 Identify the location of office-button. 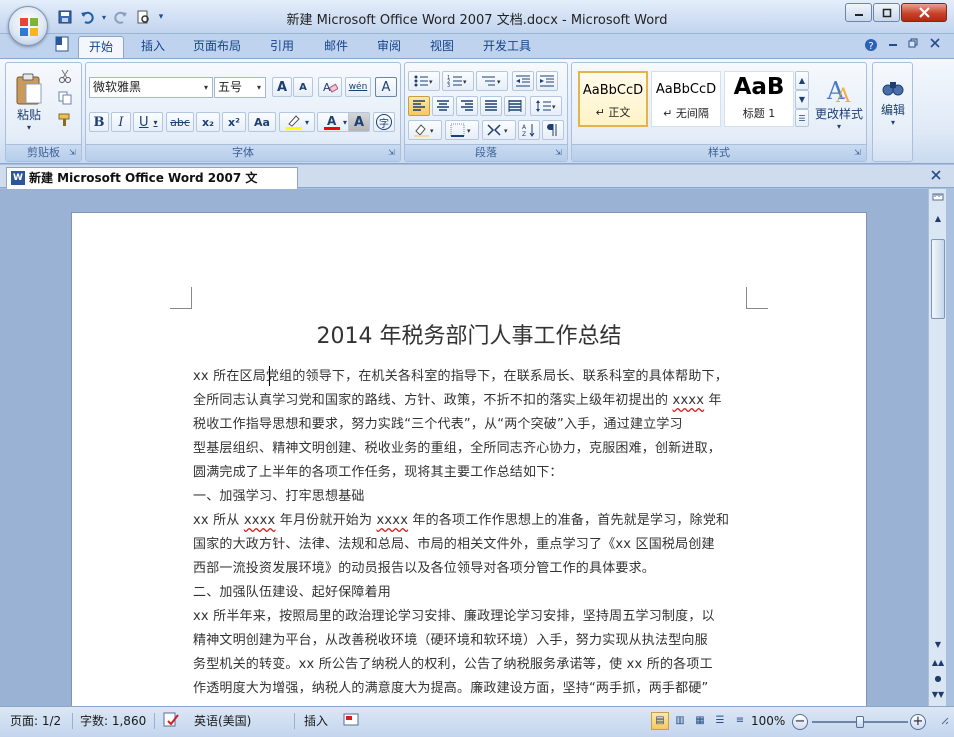
(28, 26).